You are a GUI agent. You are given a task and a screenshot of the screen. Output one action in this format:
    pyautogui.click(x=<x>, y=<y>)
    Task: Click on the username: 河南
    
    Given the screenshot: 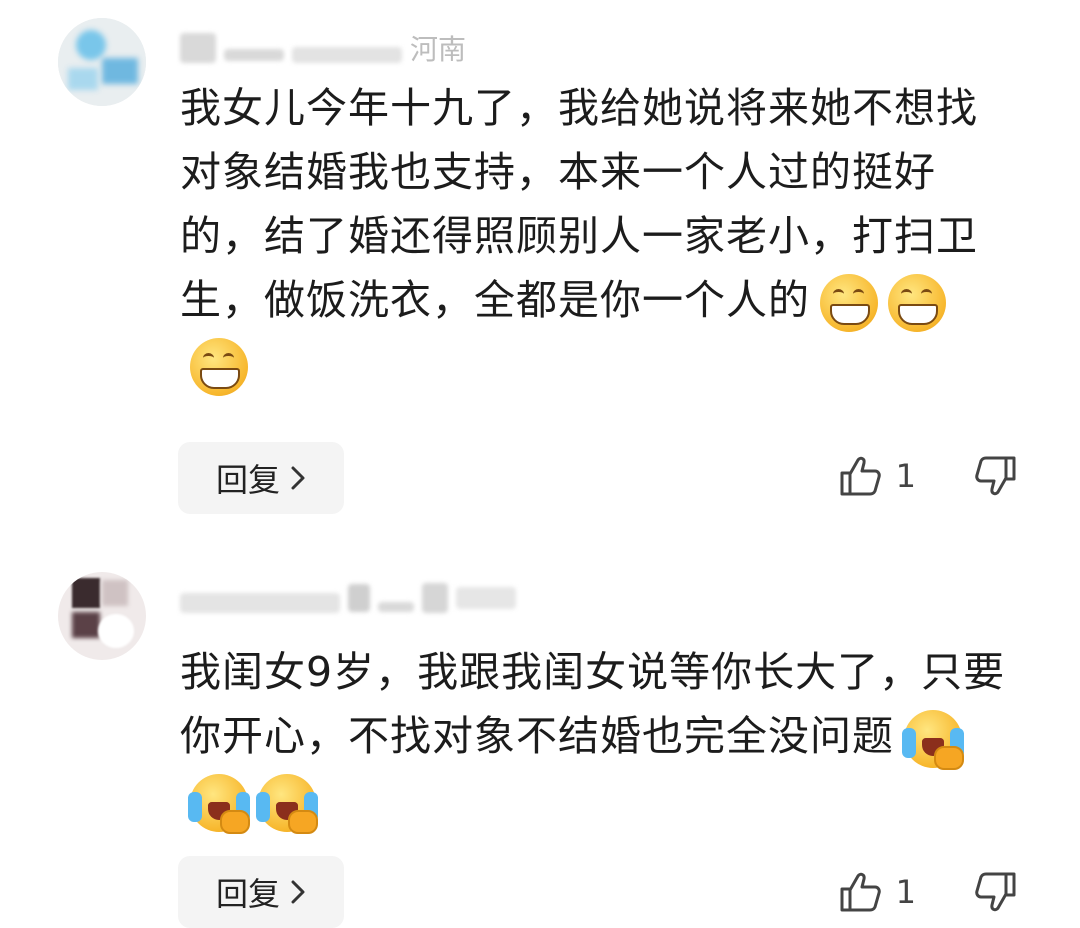 What is the action you would take?
    pyautogui.click(x=323, y=48)
    